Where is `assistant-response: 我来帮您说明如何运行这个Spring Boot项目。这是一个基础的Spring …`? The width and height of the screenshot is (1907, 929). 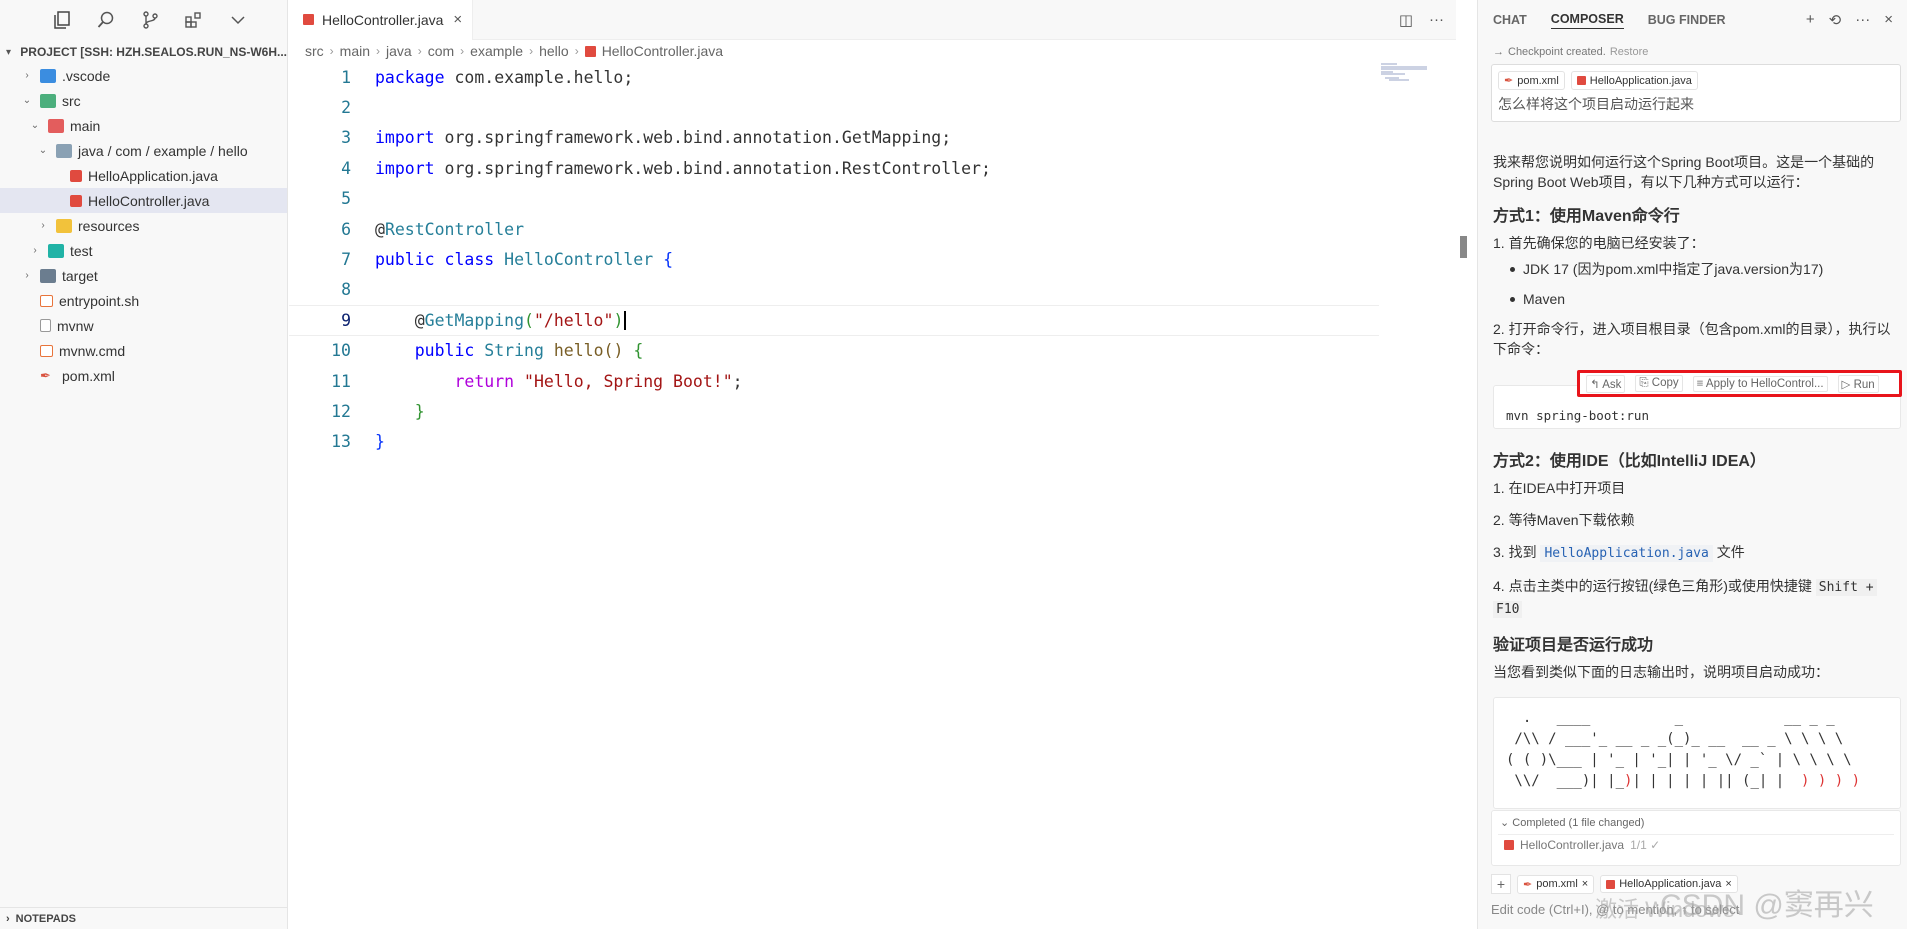 assistant-response: 我来帮您说明如何运行这个Spring Boot项目。这是一个基础的Spring … is located at coordinates (1697, 255).